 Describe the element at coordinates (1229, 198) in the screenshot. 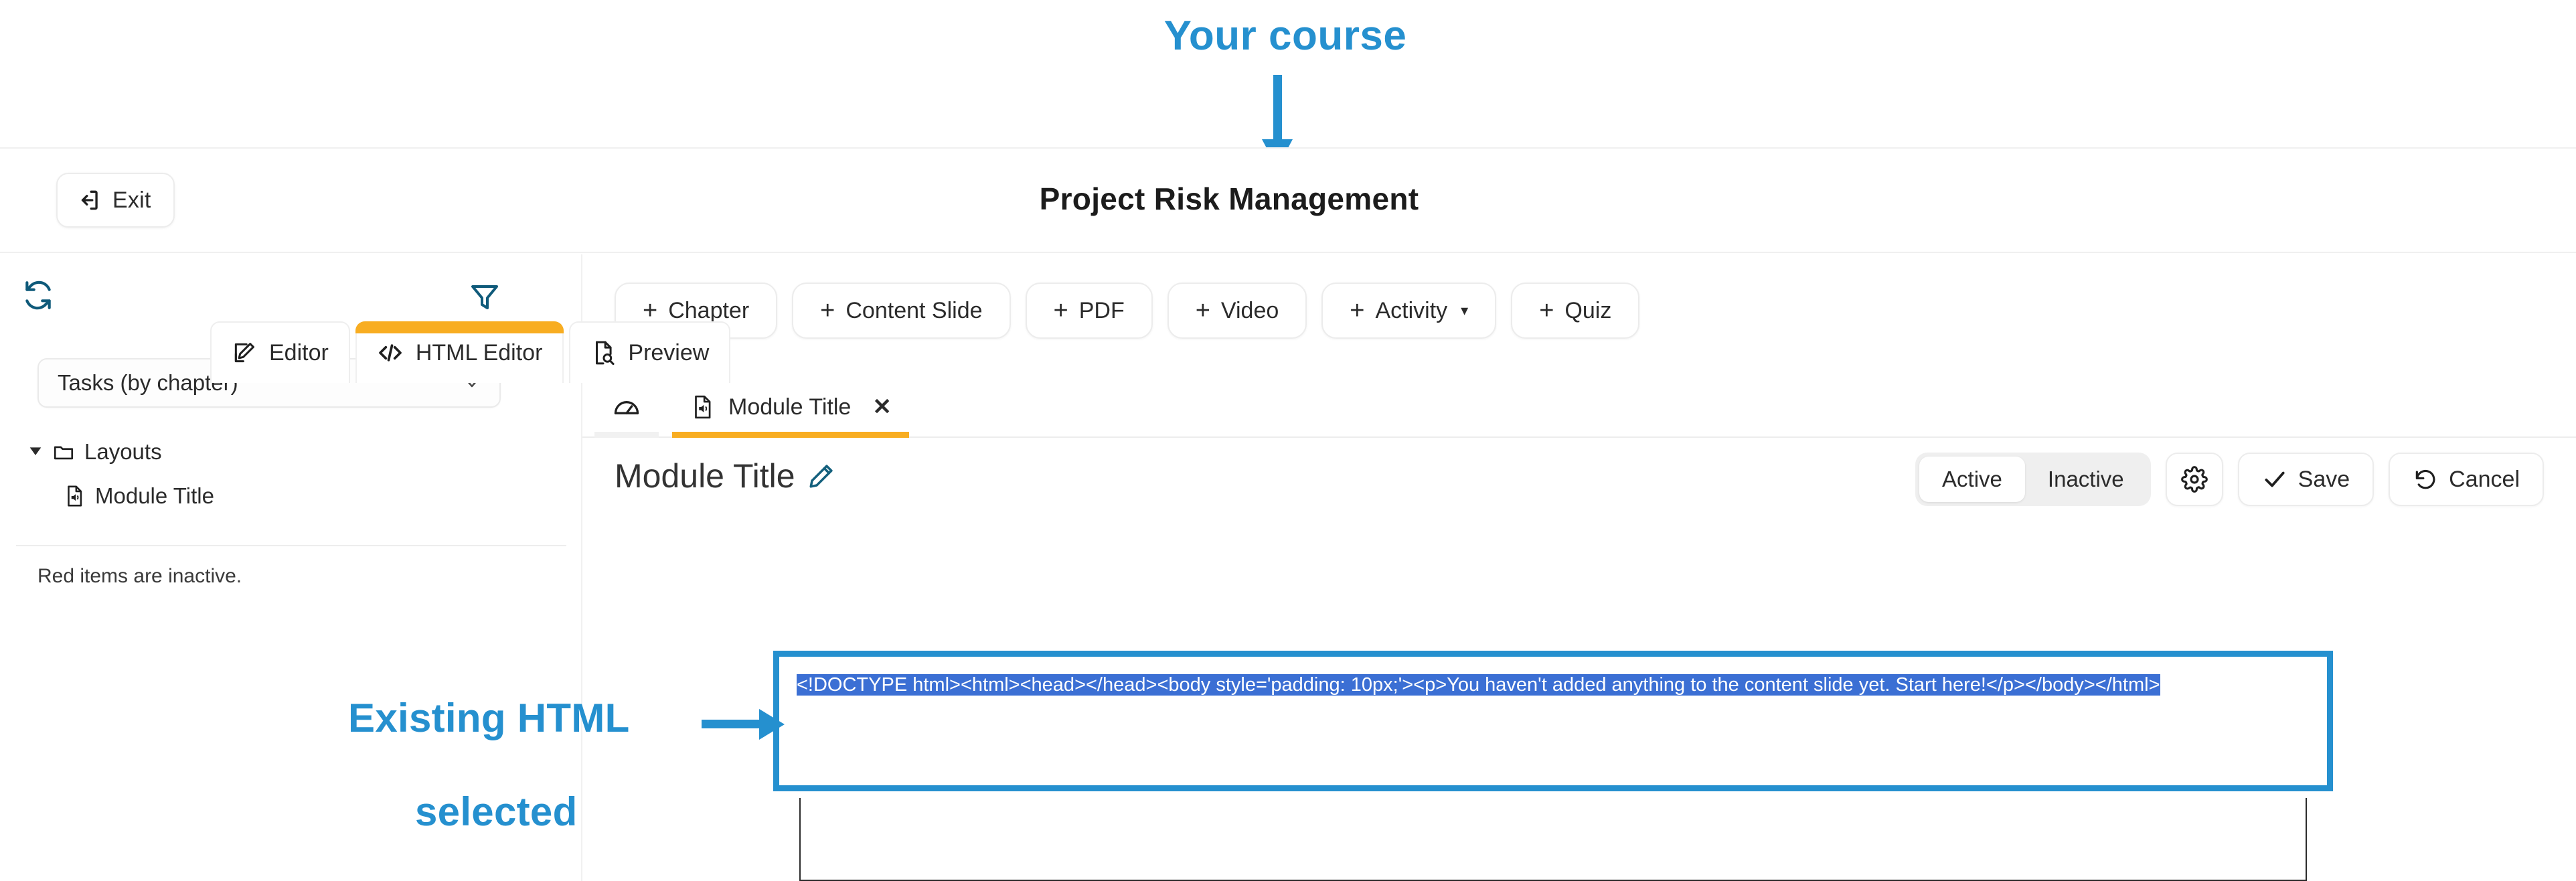

I see `course-title-text: Project Risk Management` at that location.